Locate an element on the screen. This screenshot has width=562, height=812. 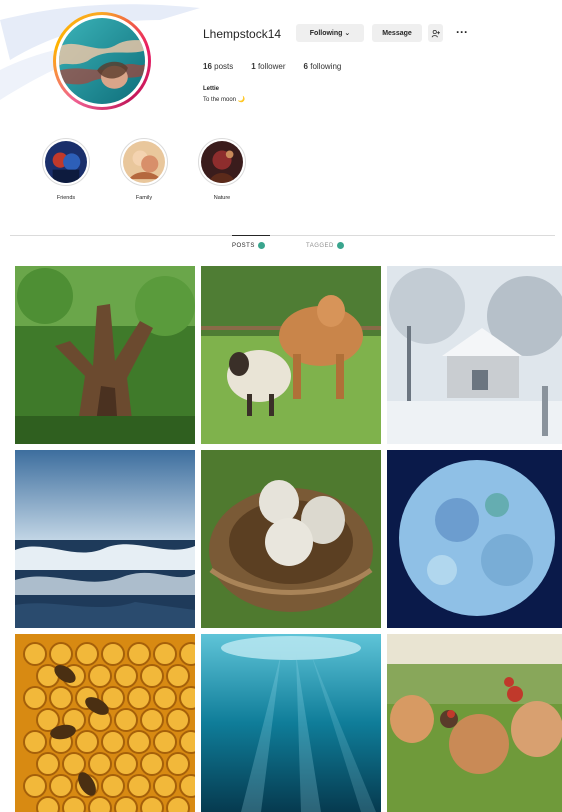
posts-tab-label: POSTS is located at coordinates (243, 245).